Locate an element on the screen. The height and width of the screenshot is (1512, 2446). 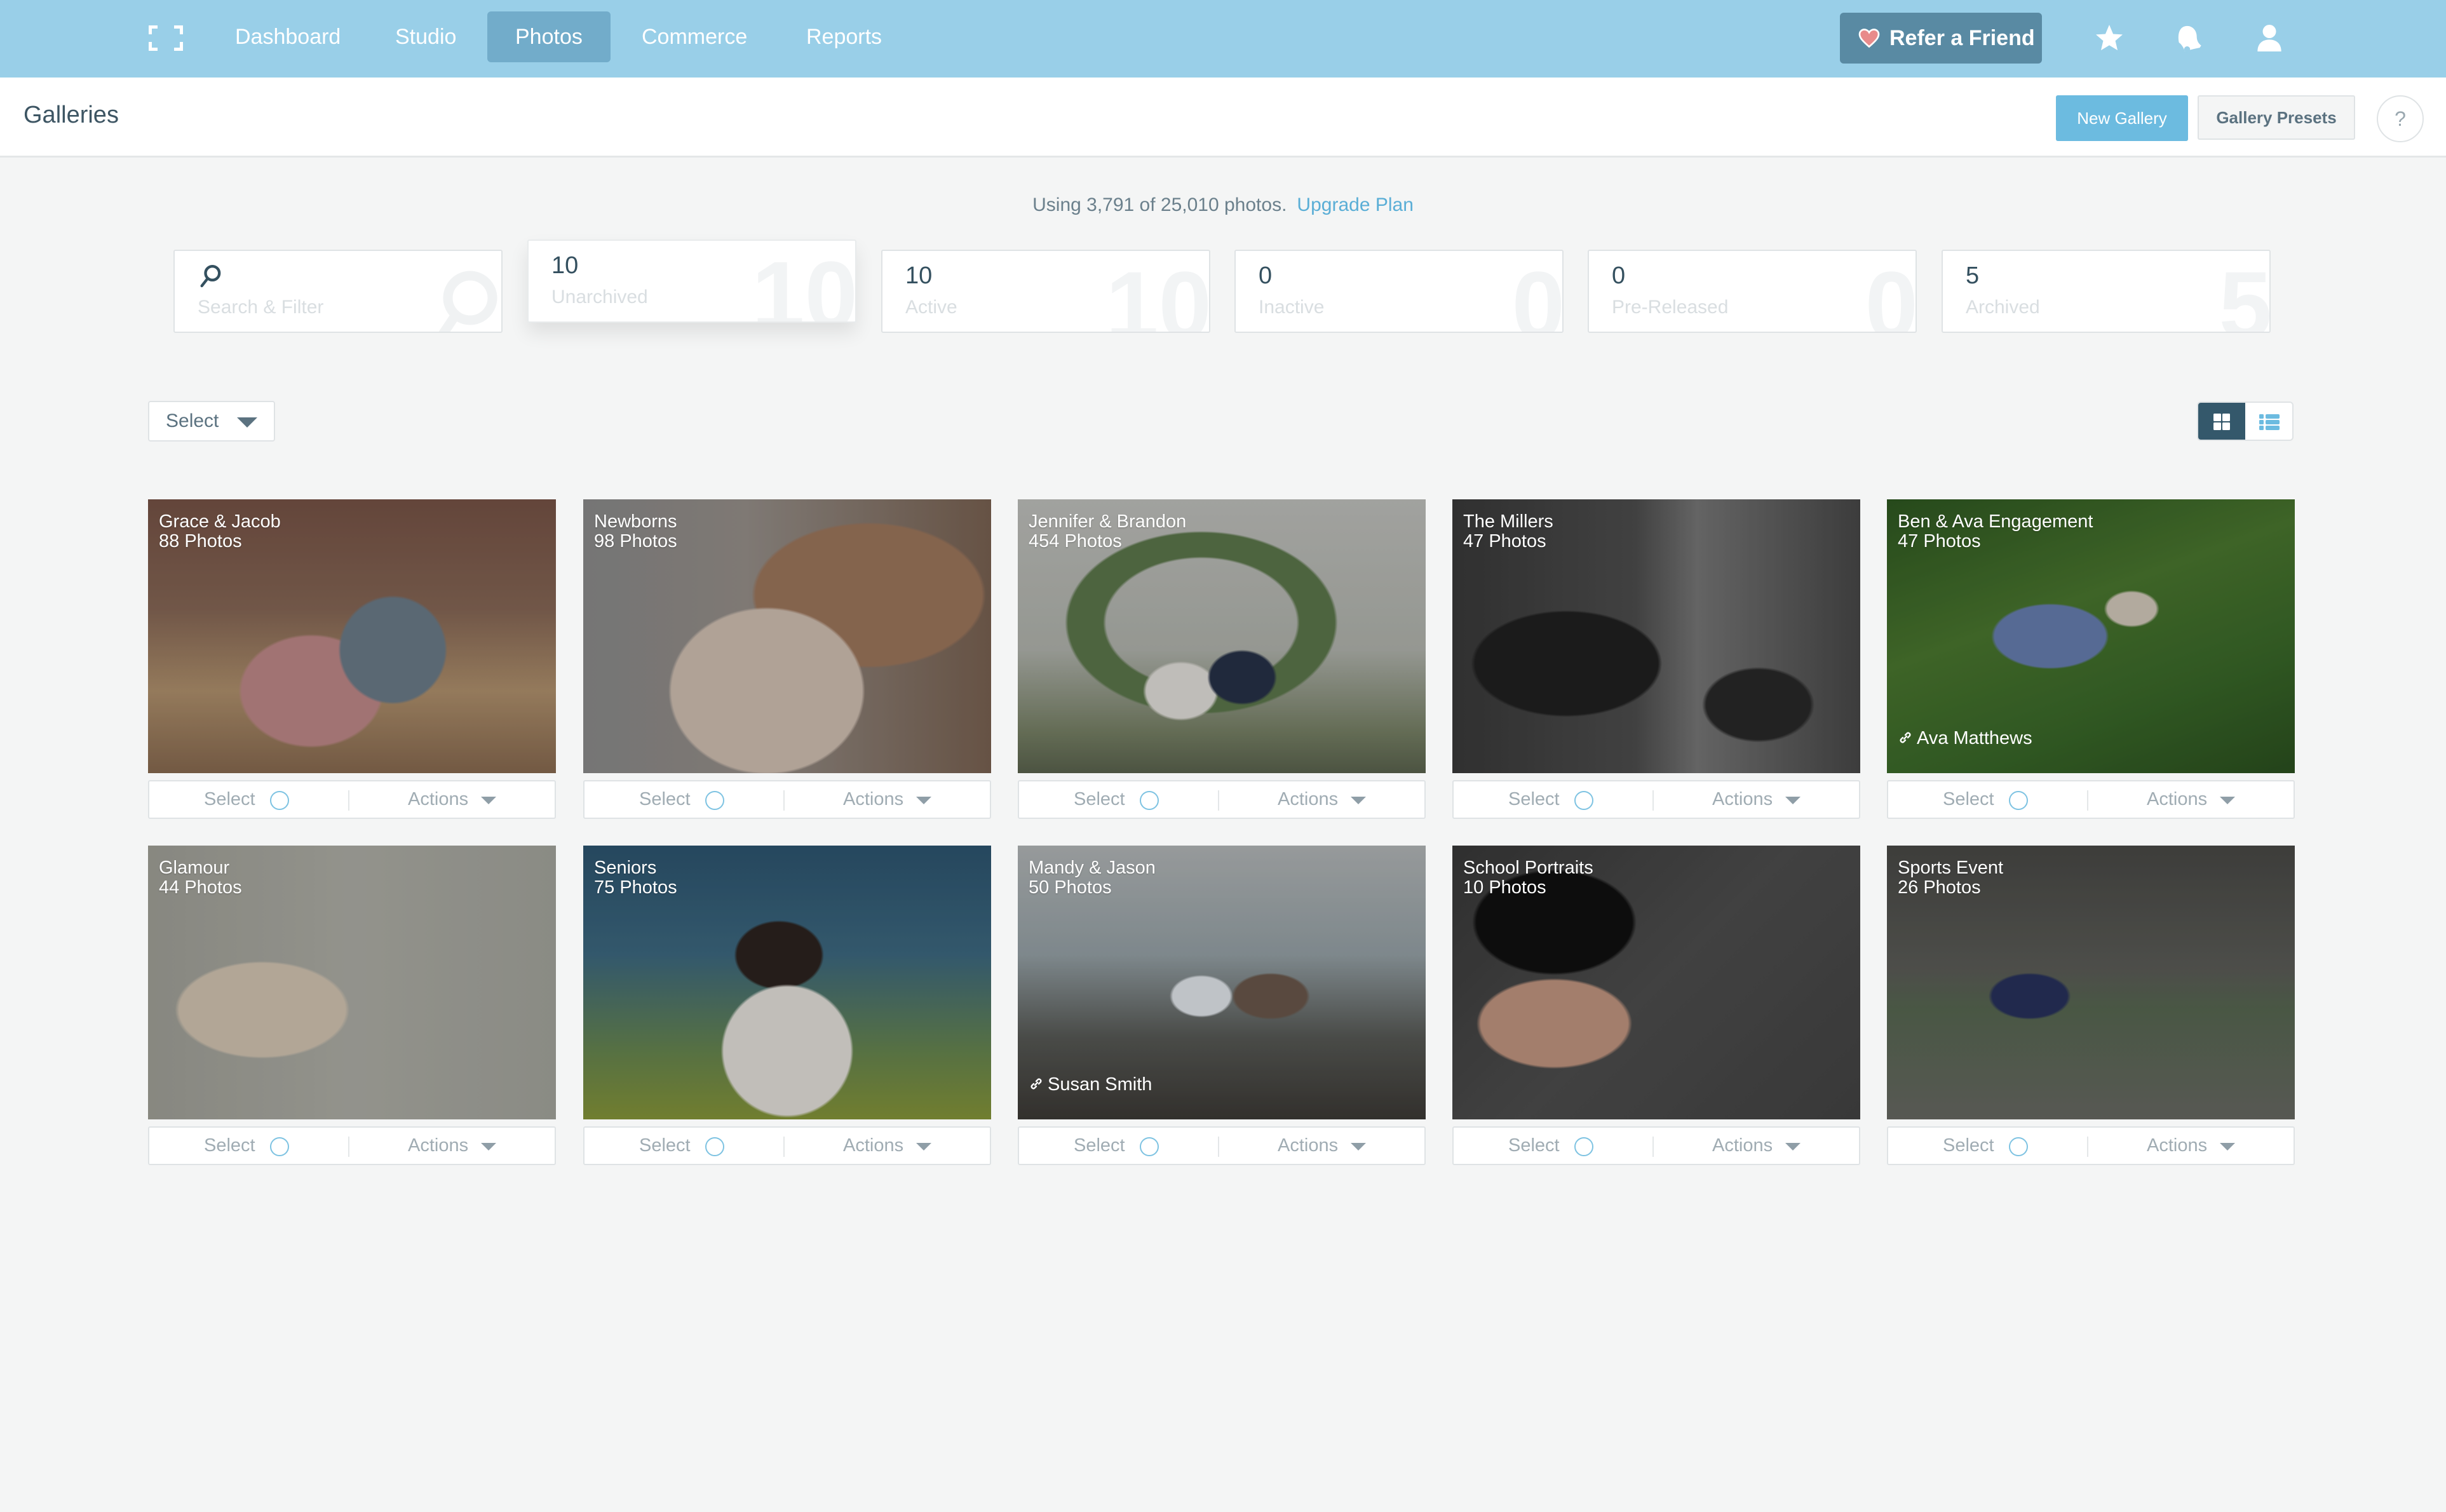
bell-icon is located at coordinates (2189, 38).